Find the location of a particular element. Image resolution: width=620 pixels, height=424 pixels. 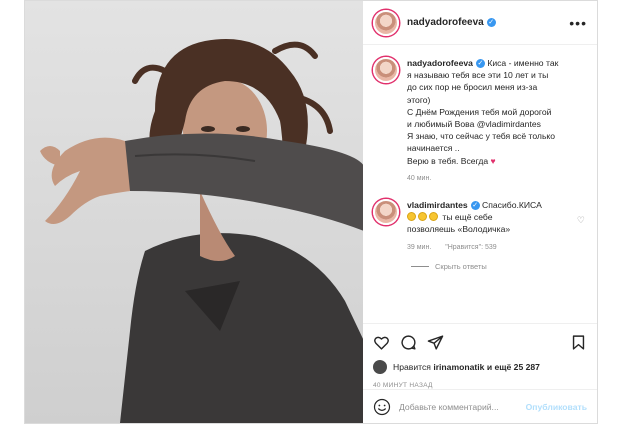

heart-emoji-icon: ♥ is located at coordinates (493, 160).